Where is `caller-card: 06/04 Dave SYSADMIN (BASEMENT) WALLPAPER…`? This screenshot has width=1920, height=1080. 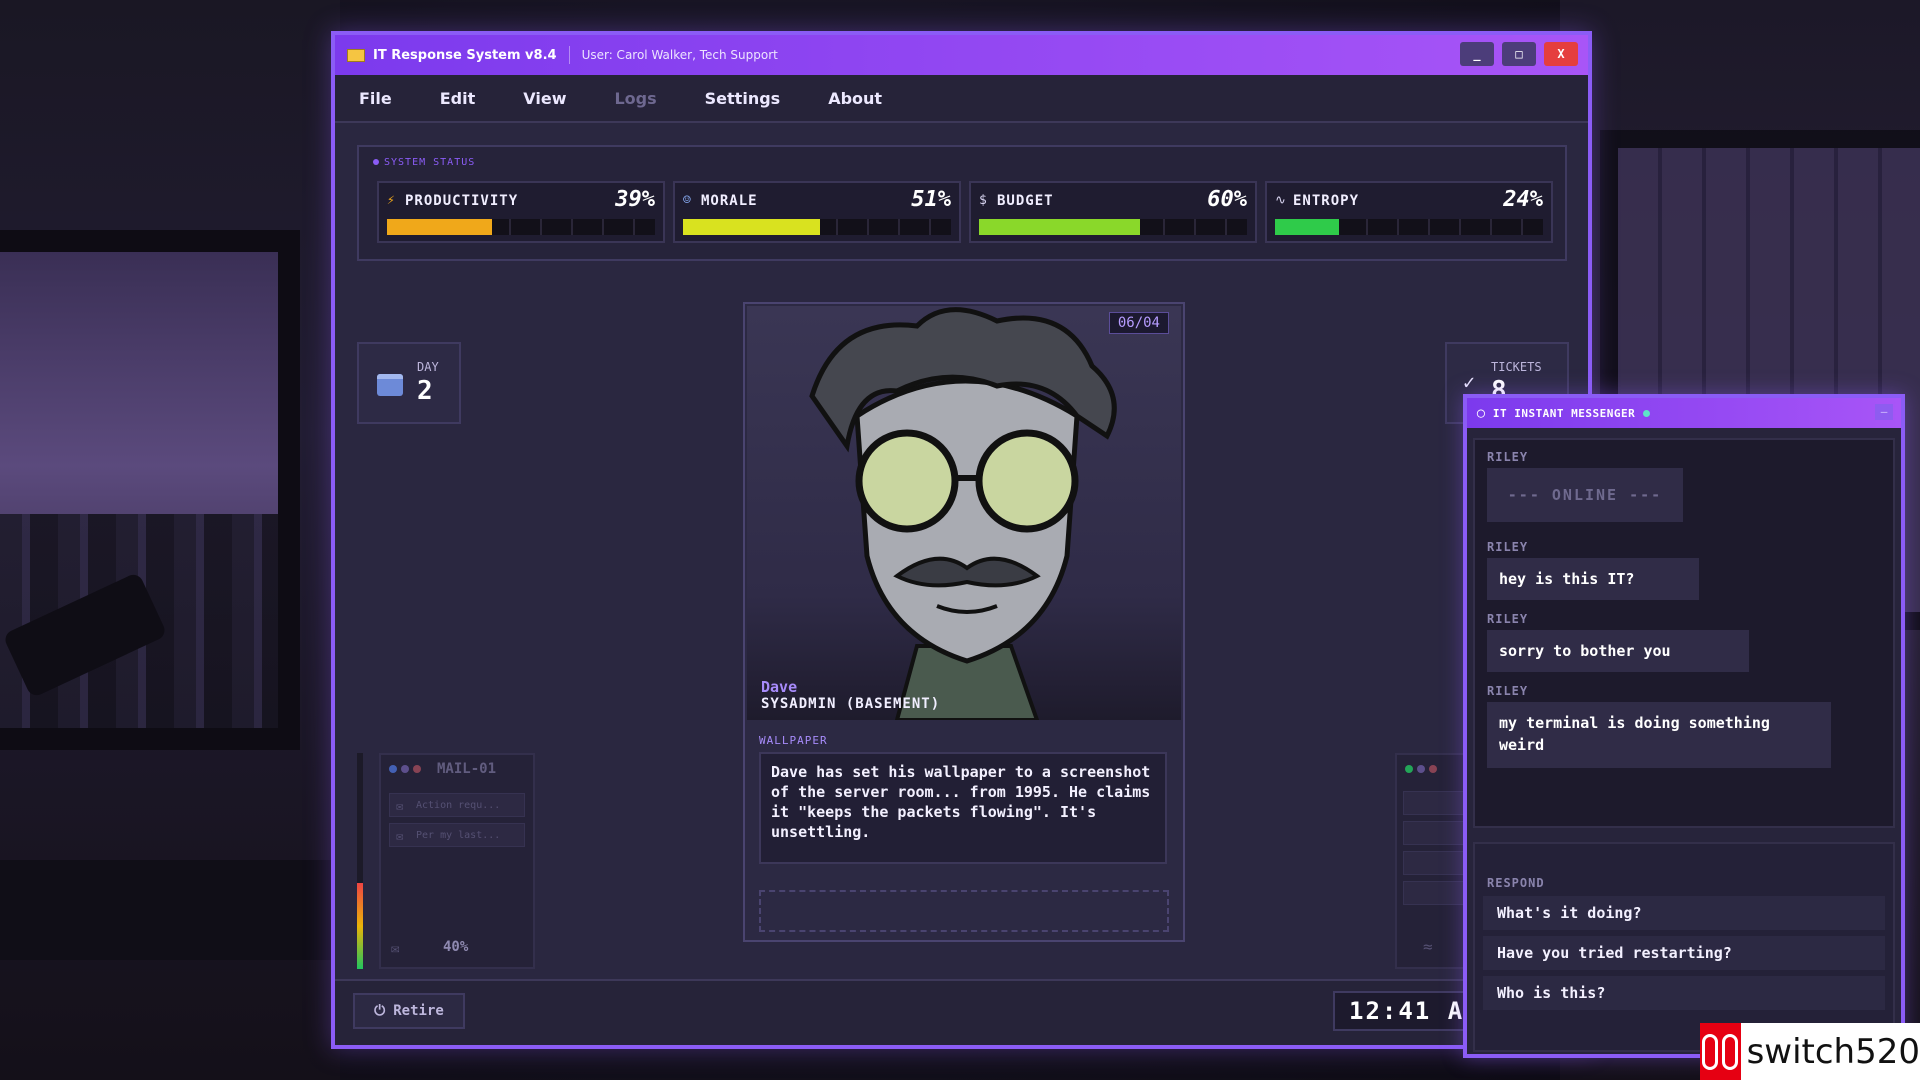 caller-card: 06/04 Dave SYSADMIN (BASEMENT) WALLPAPER… is located at coordinates (964, 622).